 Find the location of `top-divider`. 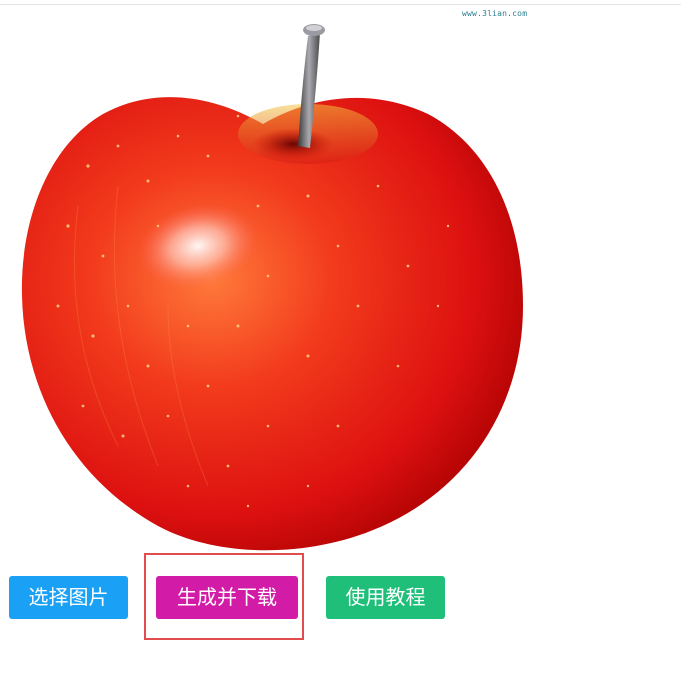

top-divider is located at coordinates (340, 4).